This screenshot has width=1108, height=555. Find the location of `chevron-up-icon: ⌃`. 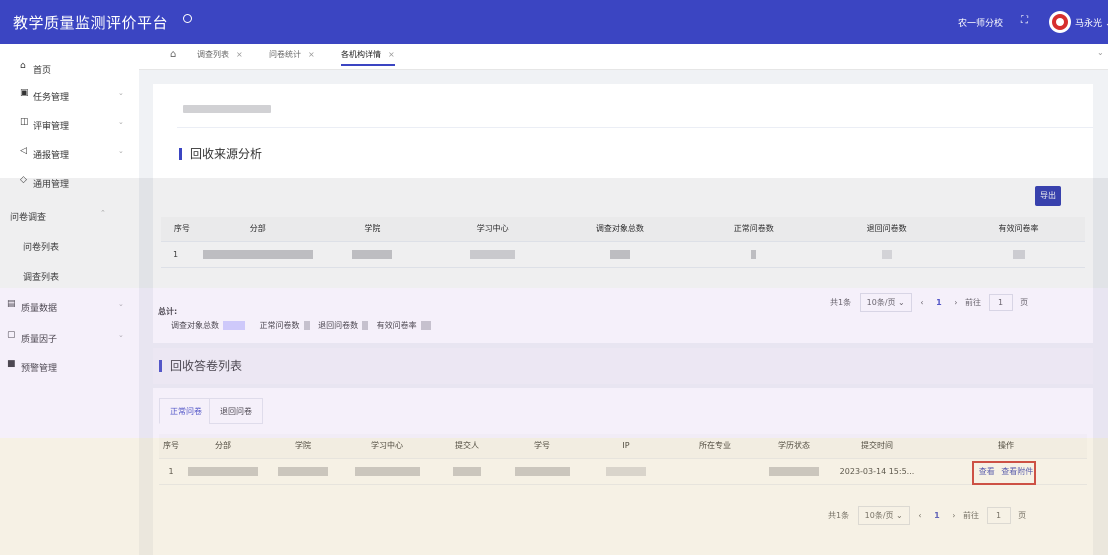

chevron-up-icon: ⌃ is located at coordinates (103, 213).